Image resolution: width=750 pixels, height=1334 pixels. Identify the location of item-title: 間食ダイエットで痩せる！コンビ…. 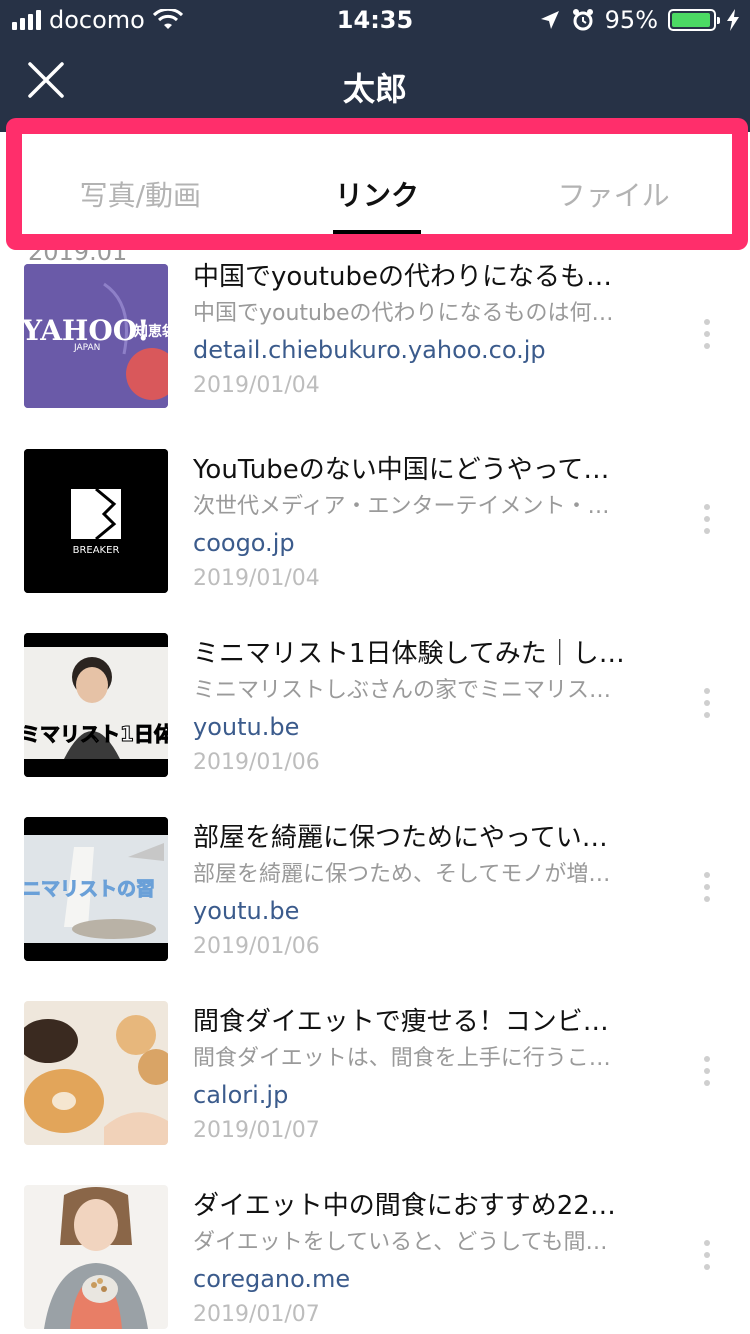
(401, 1022).